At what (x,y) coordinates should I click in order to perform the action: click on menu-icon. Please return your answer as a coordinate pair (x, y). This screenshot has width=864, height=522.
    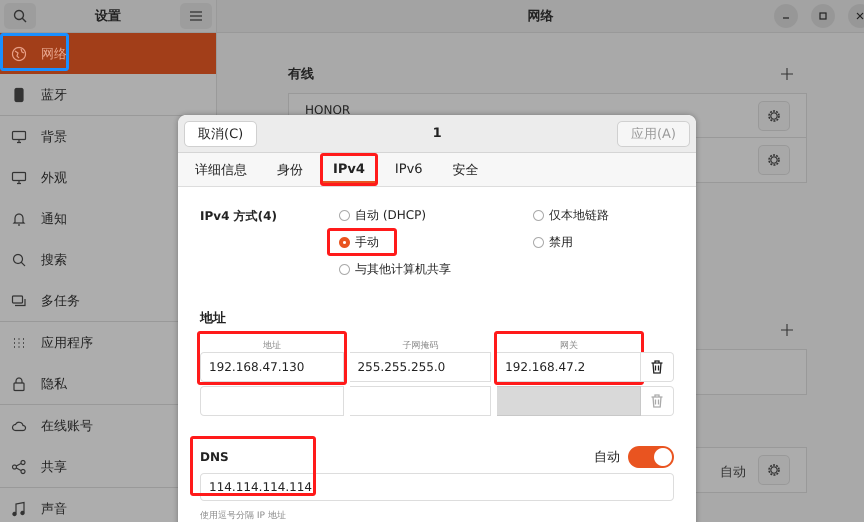
    Looking at the image, I should click on (196, 16).